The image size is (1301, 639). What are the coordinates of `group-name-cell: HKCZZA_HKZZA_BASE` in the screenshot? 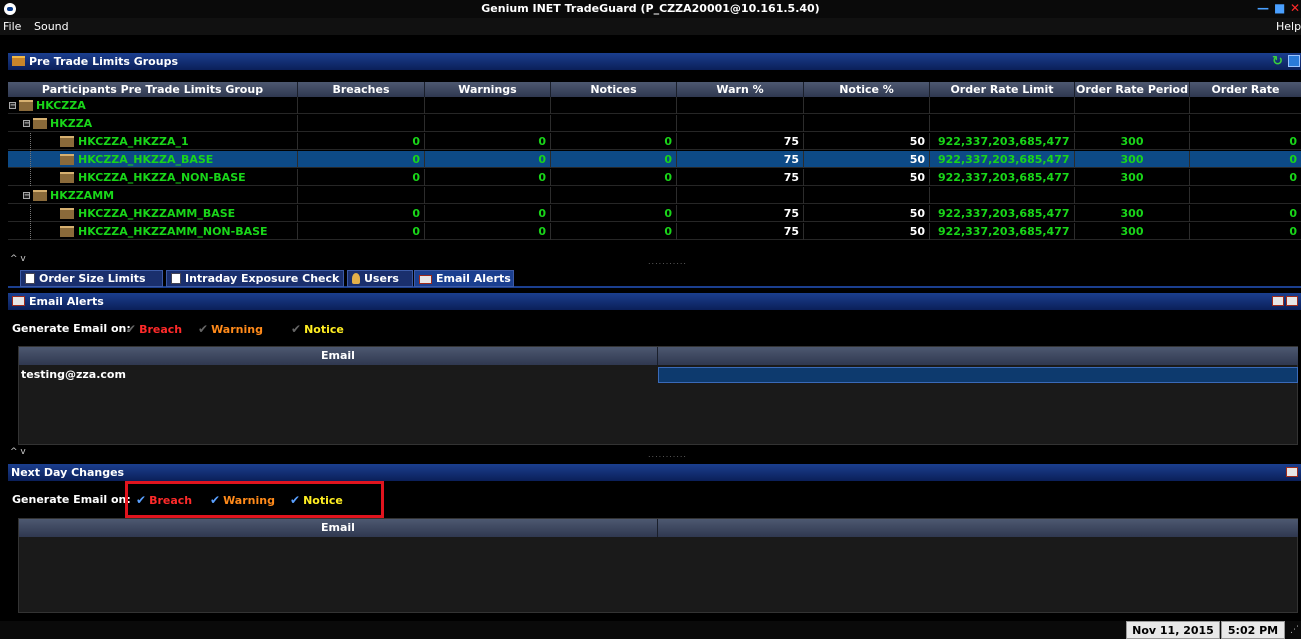 It's located at (153, 159).